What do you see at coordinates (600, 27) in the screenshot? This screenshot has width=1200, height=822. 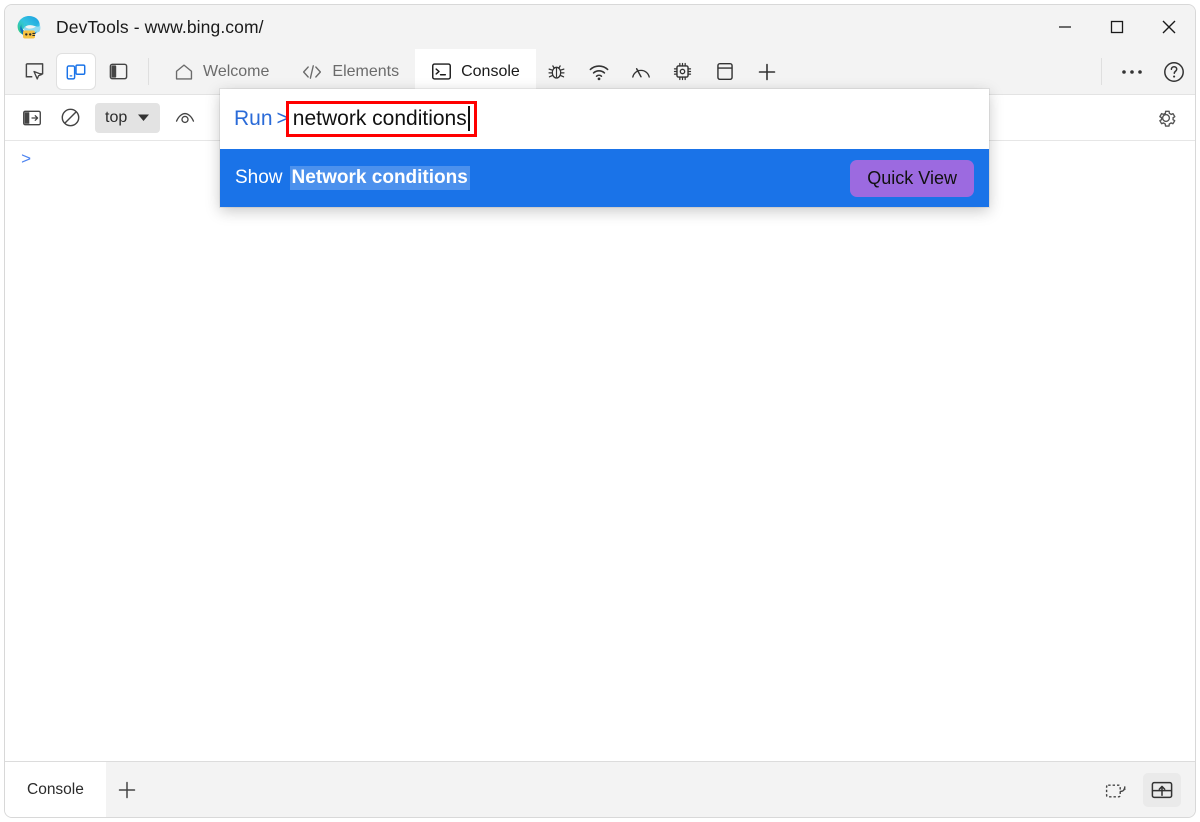 I see `title-bar: DevTools - www.bing.com/` at bounding box center [600, 27].